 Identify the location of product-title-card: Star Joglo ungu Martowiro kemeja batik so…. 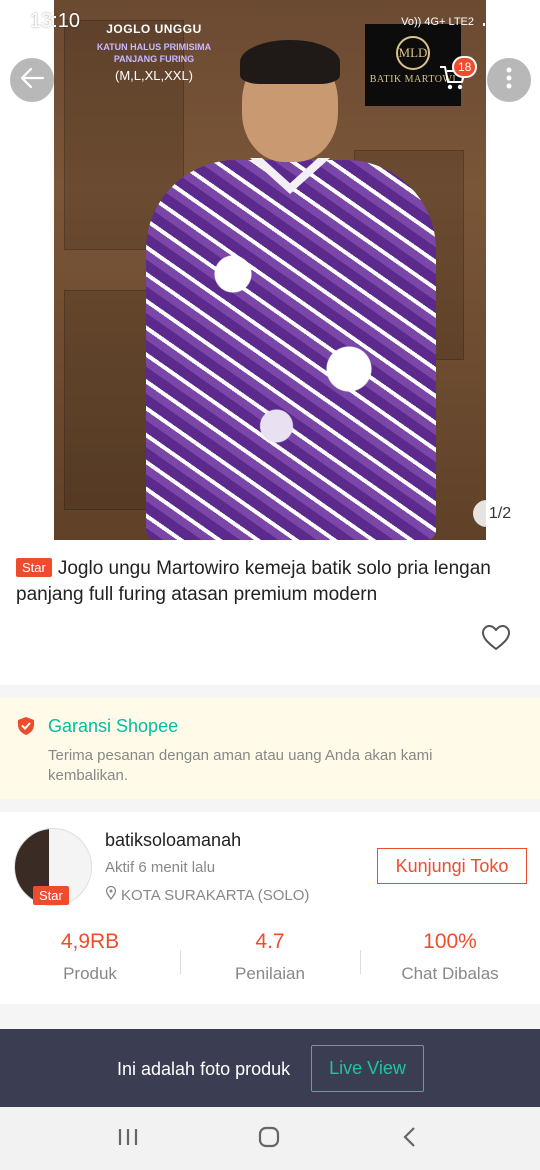
(270, 612).